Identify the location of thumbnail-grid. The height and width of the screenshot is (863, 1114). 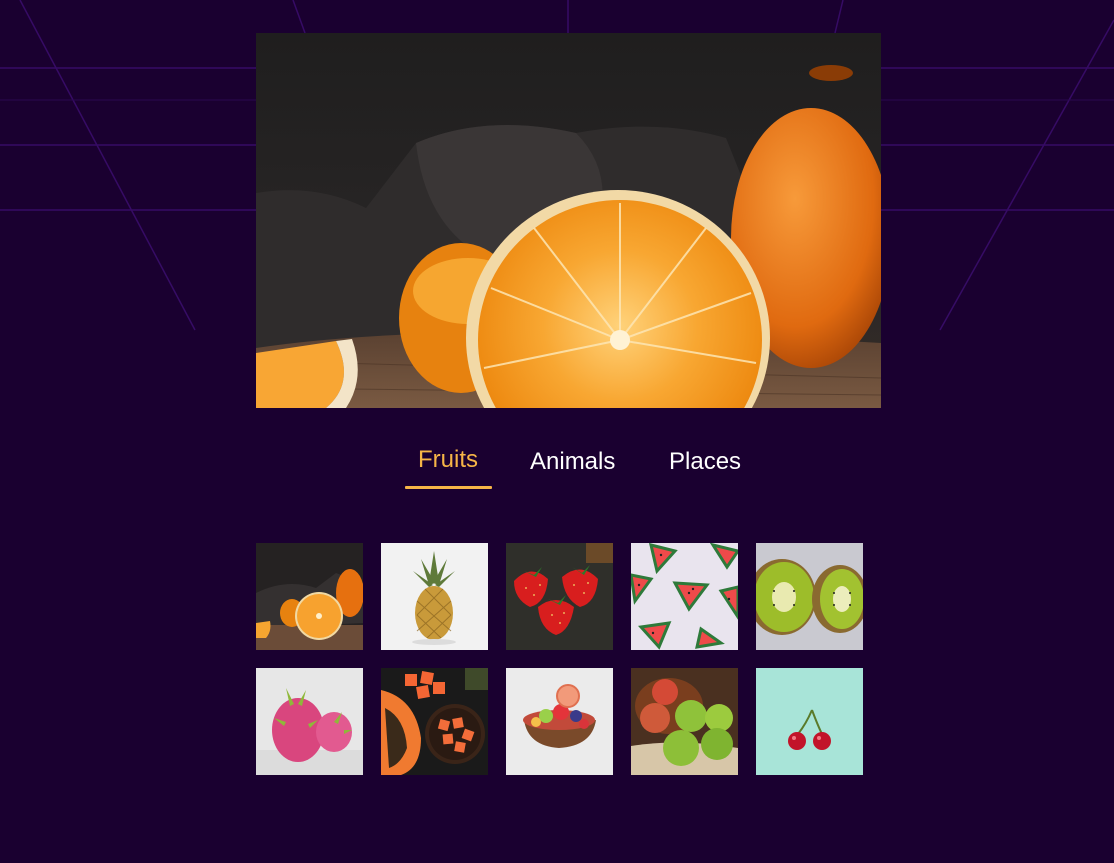
(559, 659).